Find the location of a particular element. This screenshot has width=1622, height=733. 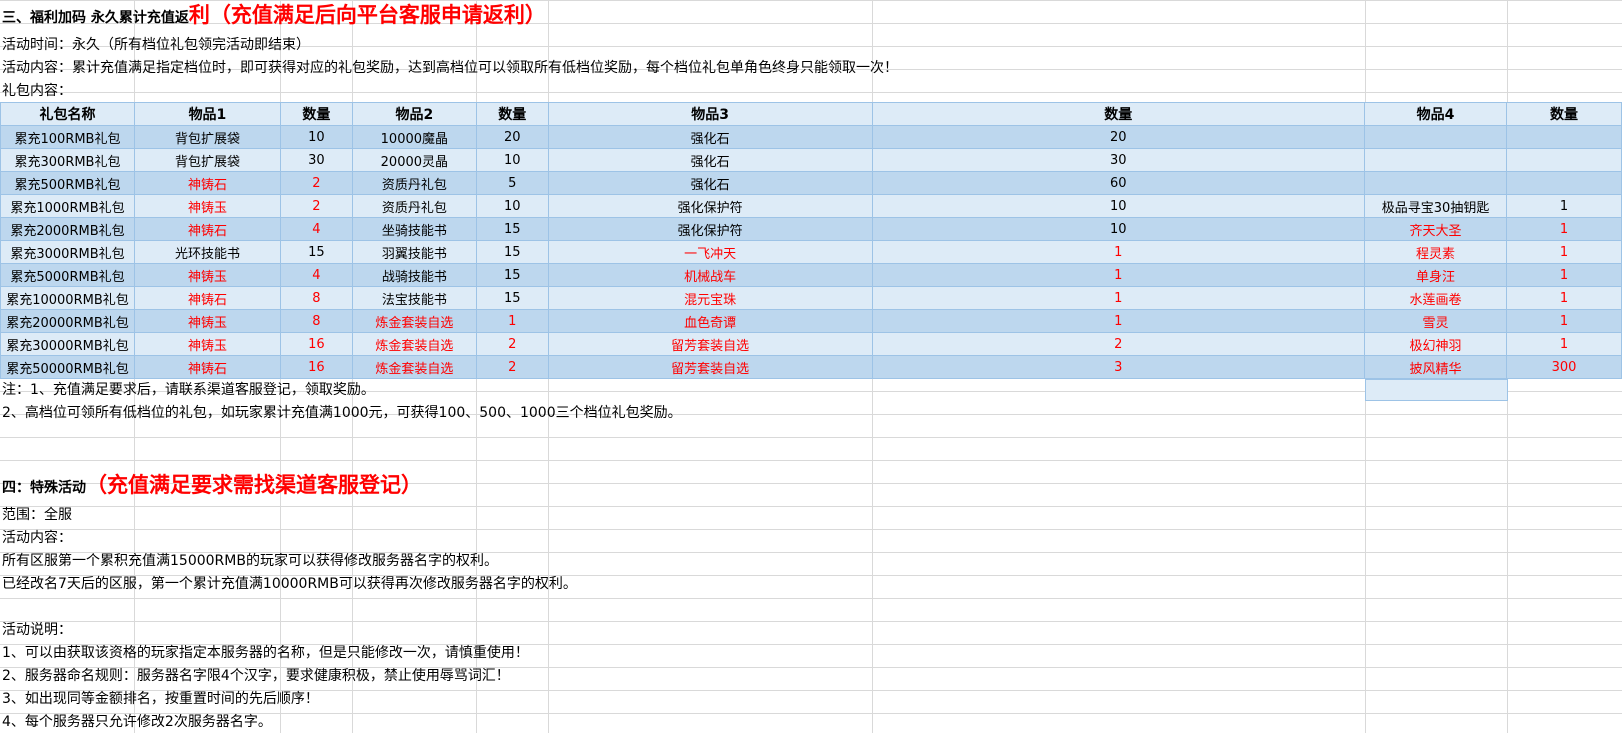

table-cell: 300 is located at coordinates (1564, 367).